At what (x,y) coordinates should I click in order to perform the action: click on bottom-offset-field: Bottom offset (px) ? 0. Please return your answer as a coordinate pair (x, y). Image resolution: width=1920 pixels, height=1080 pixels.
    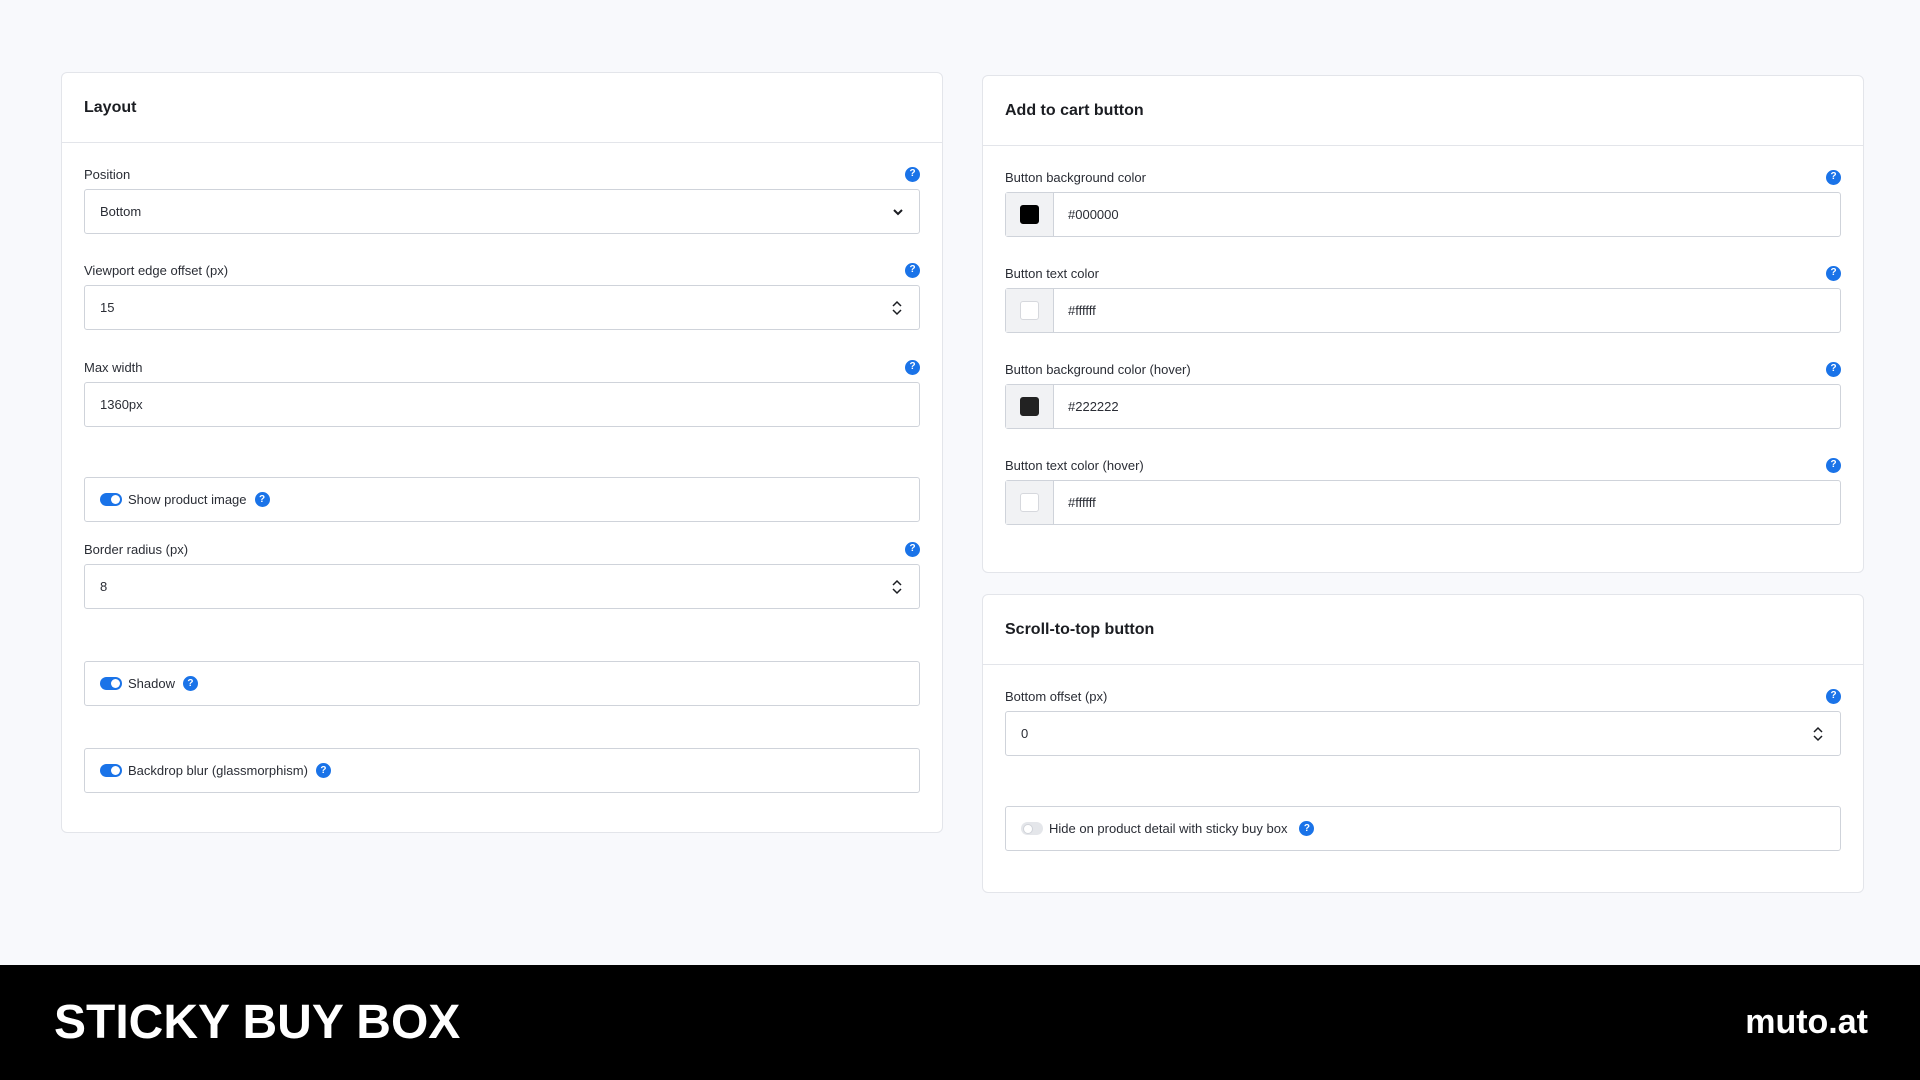
    Looking at the image, I should click on (1423, 721).